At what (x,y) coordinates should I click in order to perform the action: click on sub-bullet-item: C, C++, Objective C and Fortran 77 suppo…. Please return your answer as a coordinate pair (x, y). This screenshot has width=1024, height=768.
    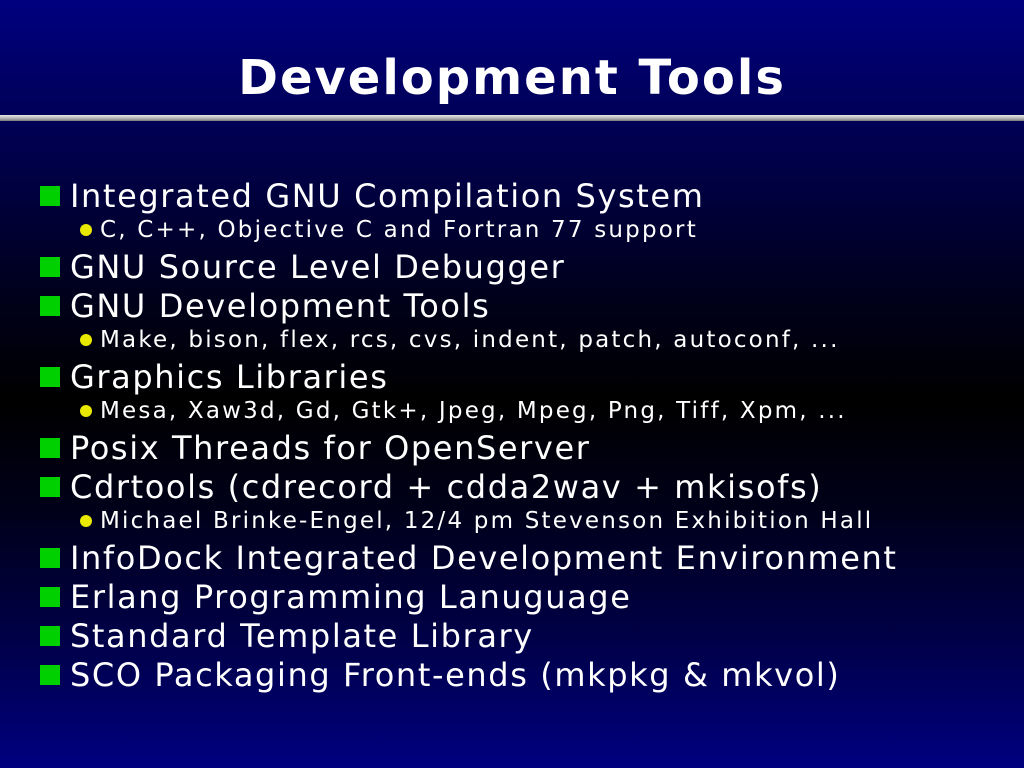
    Looking at the image, I should click on (525, 229).